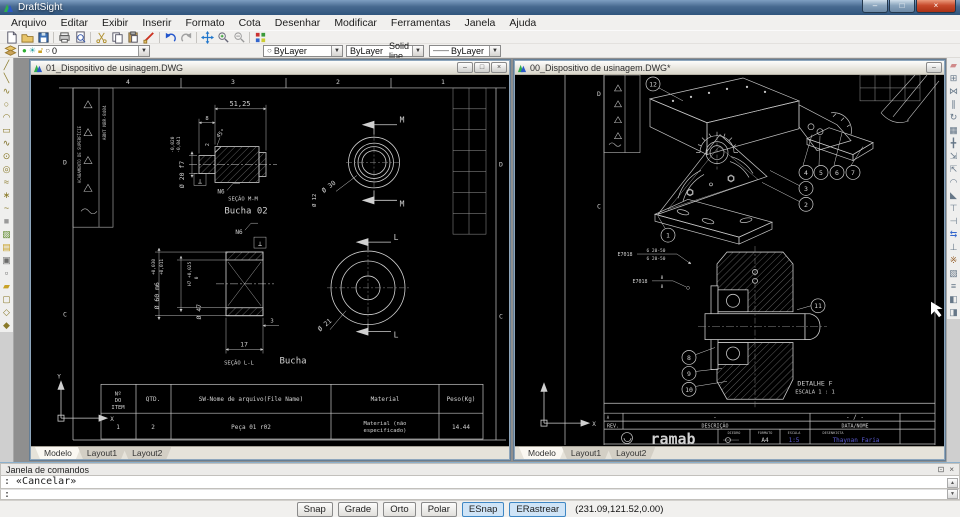  I want to click on menu-editar: Editar, so click(74, 23).